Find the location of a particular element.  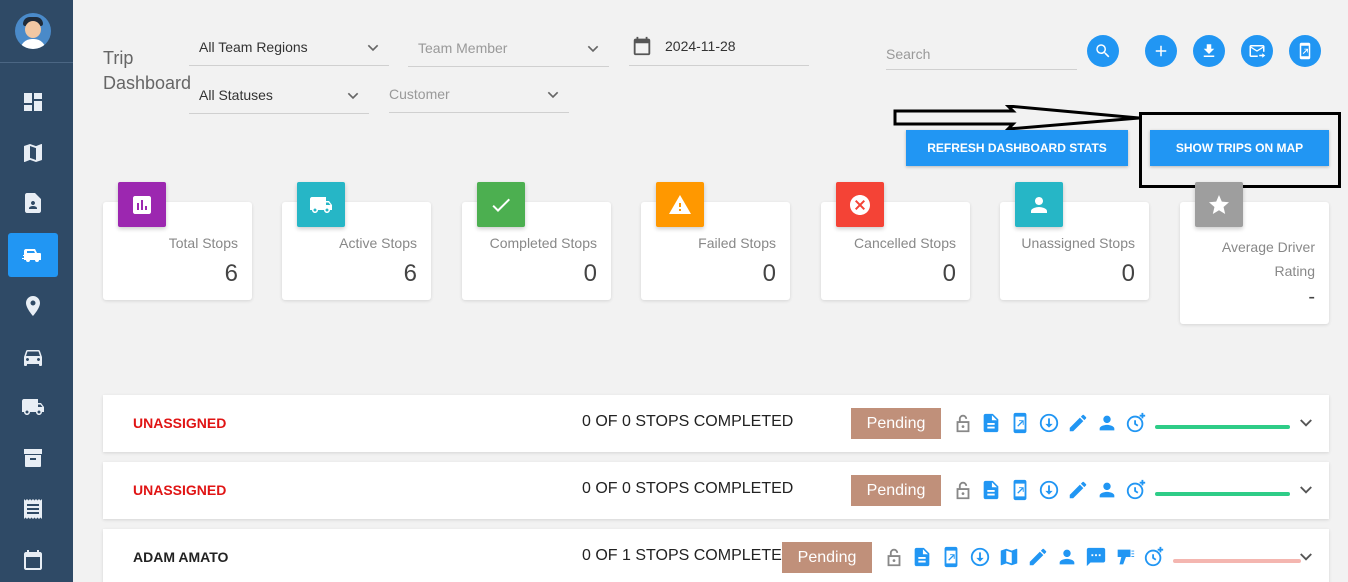

email-icon is located at coordinates (1257, 51).